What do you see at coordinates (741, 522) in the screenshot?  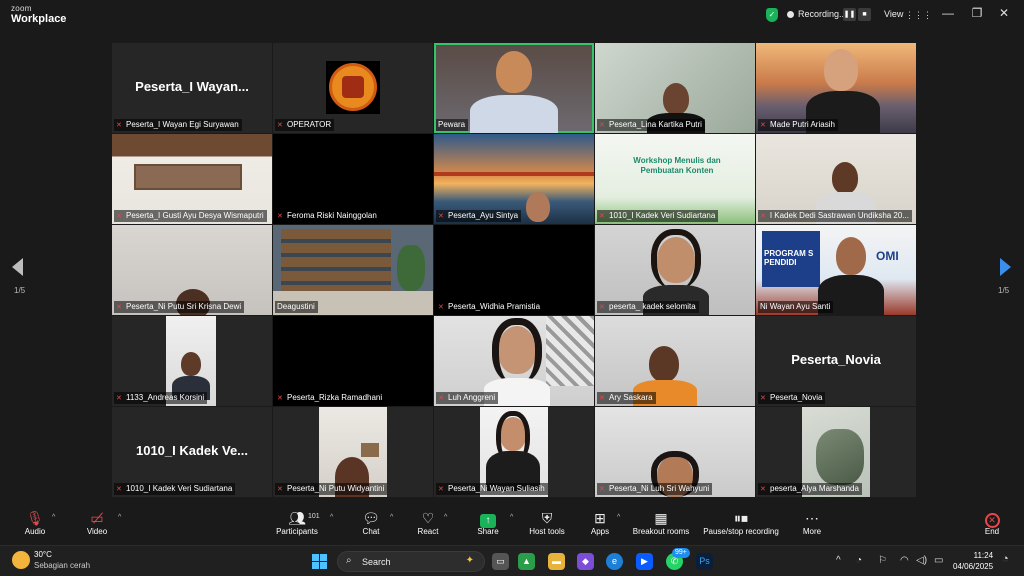 I see `pause-stop-recording-button: ⏸⏹ Pause/stop recording` at bounding box center [741, 522].